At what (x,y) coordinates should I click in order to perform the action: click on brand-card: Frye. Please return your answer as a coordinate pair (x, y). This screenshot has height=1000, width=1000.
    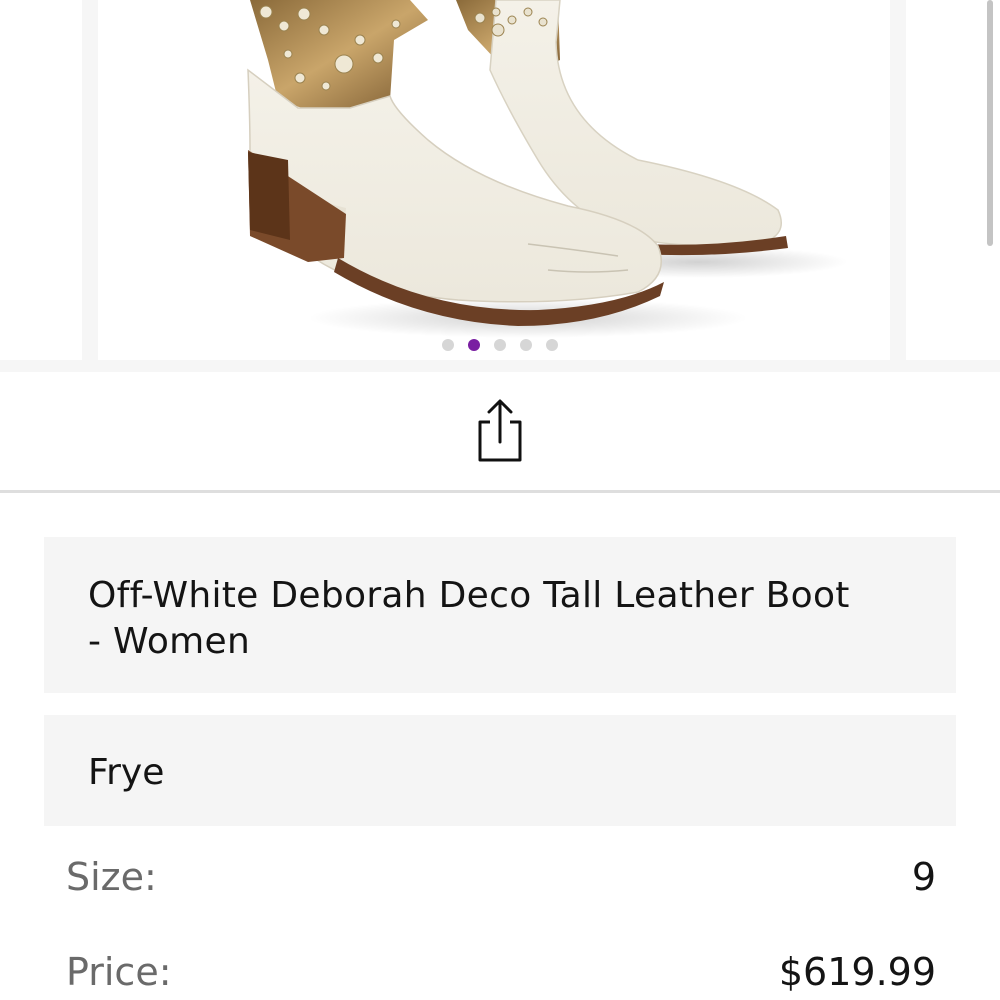
    Looking at the image, I should click on (500, 770).